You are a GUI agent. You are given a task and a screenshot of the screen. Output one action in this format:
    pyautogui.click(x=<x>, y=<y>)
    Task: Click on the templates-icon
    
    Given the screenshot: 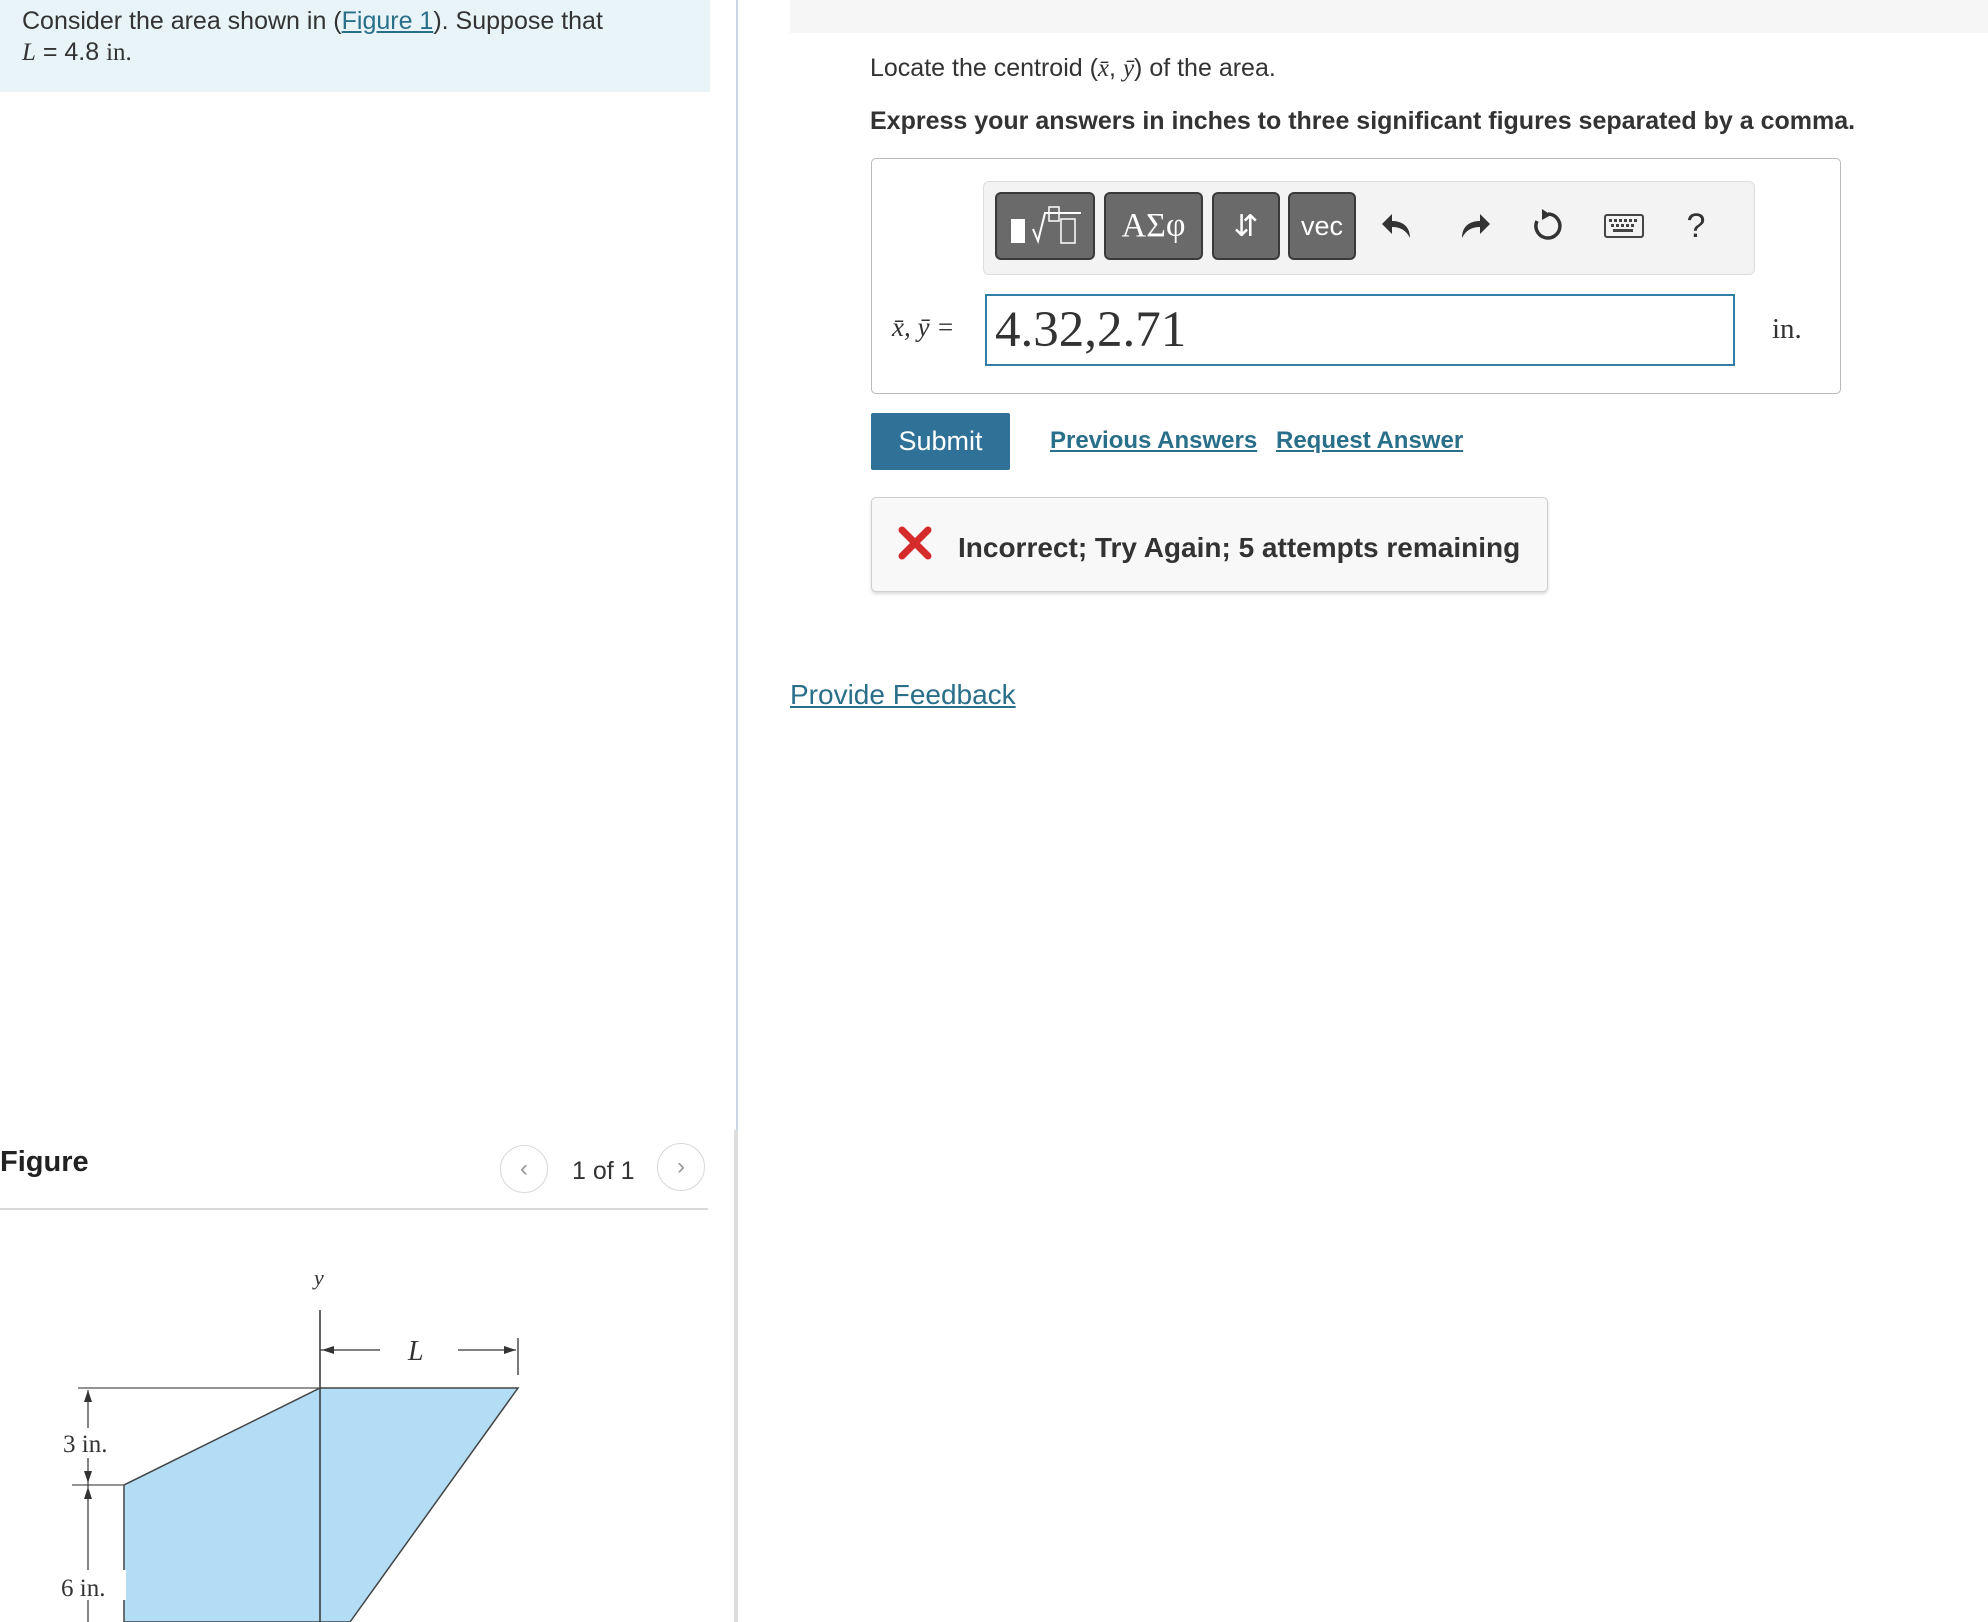 What is the action you would take?
    pyautogui.click(x=1046, y=225)
    